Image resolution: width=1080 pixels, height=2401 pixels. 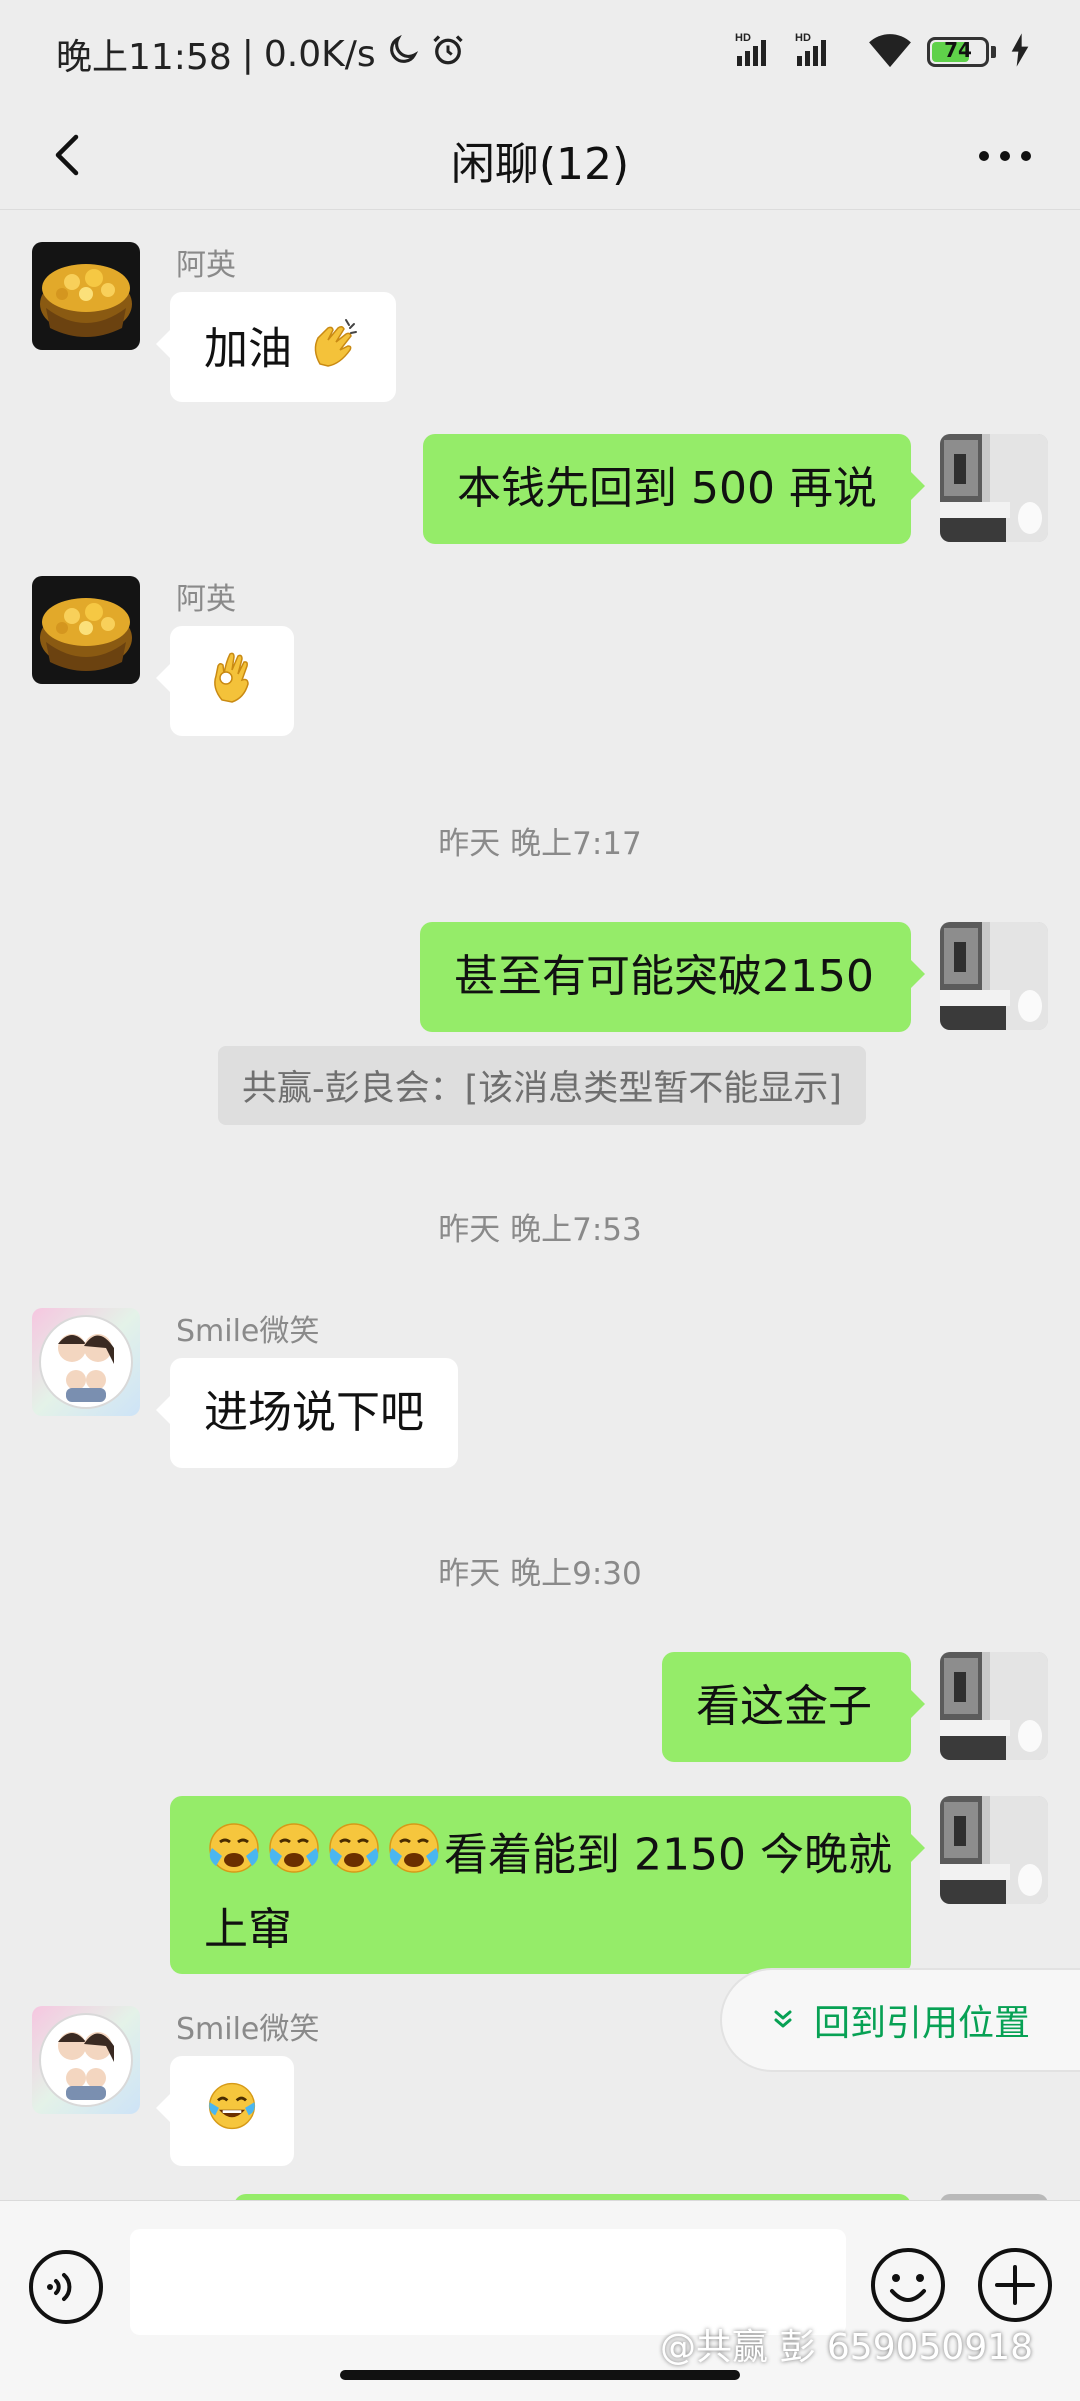 I want to click on message-bubble: 加油, so click(x=276, y=347).